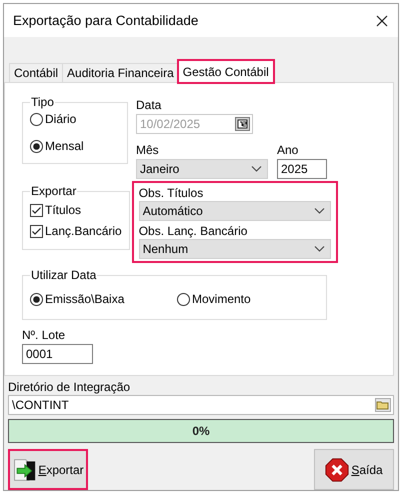  Describe the element at coordinates (84, 299) in the screenshot. I see `radio-label: Emissão\Baixa` at that location.